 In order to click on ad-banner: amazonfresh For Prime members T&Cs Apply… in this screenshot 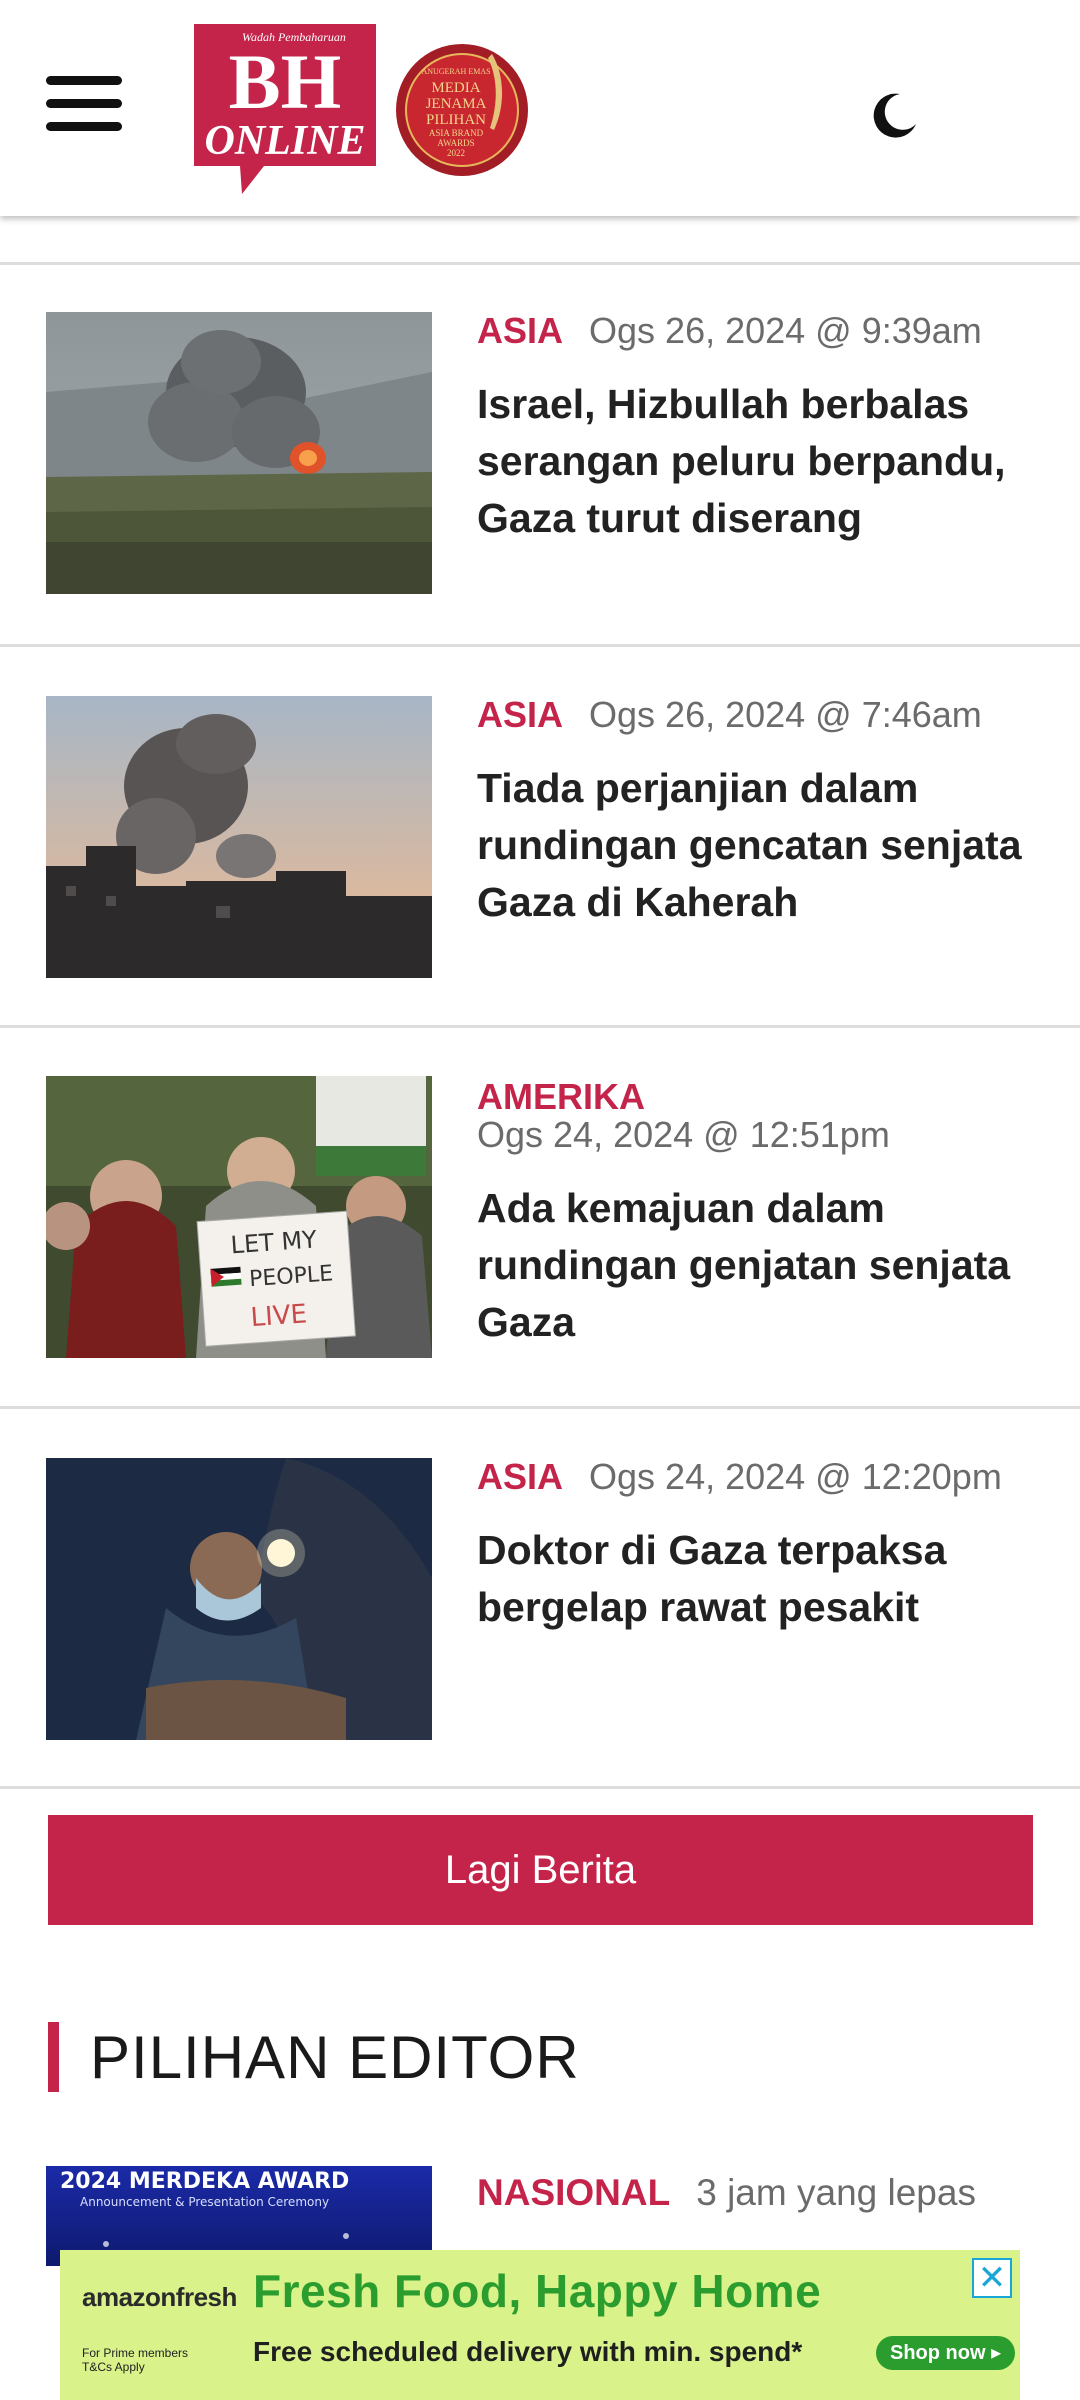, I will do `click(540, 2325)`.